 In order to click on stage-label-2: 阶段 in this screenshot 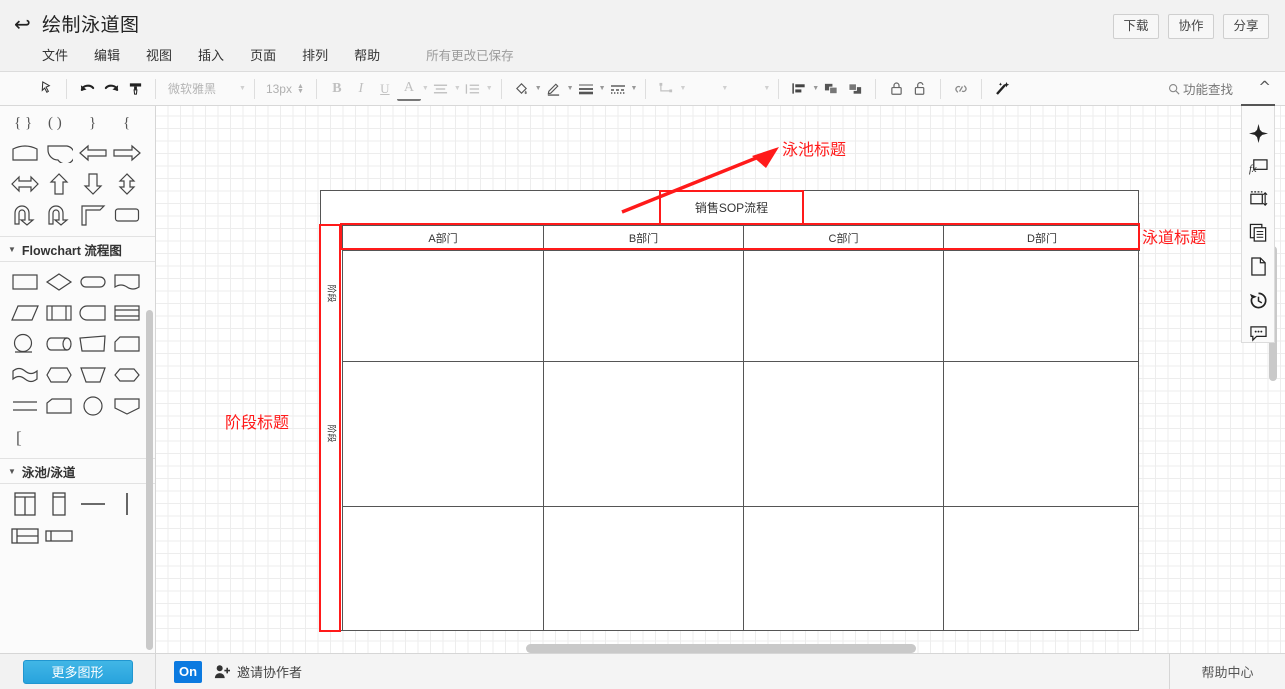, I will do `click(332, 433)`.